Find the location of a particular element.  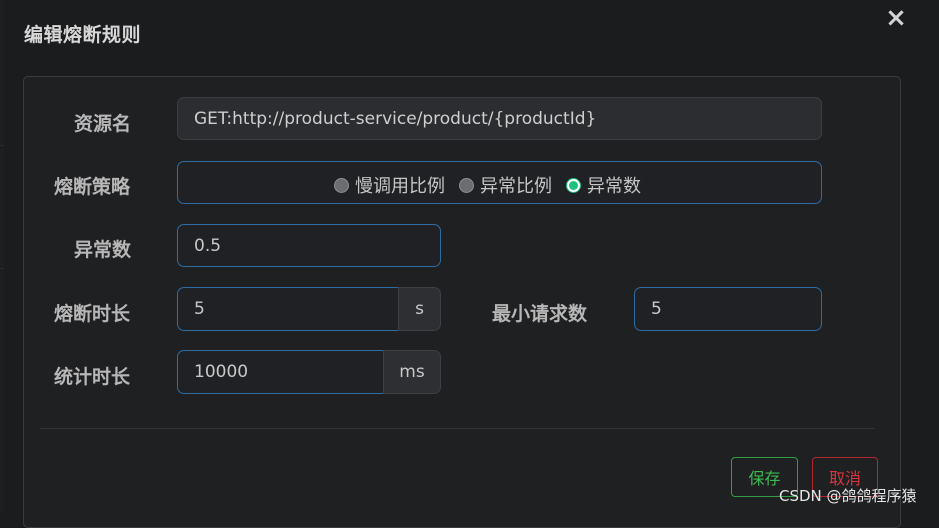

exception-count-input: 0.5 is located at coordinates (309, 245).